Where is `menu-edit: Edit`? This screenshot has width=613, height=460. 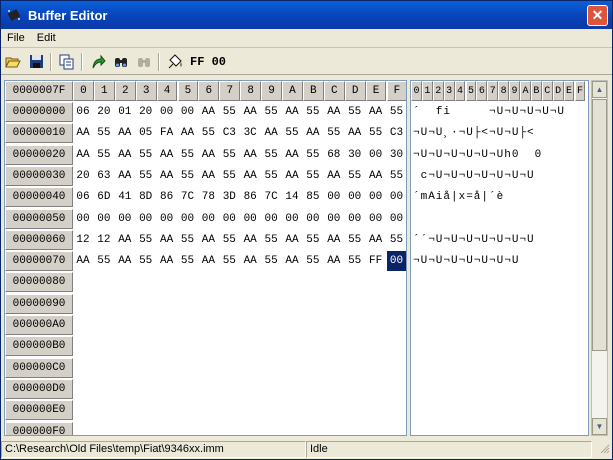
menu-edit: Edit is located at coordinates (46, 38).